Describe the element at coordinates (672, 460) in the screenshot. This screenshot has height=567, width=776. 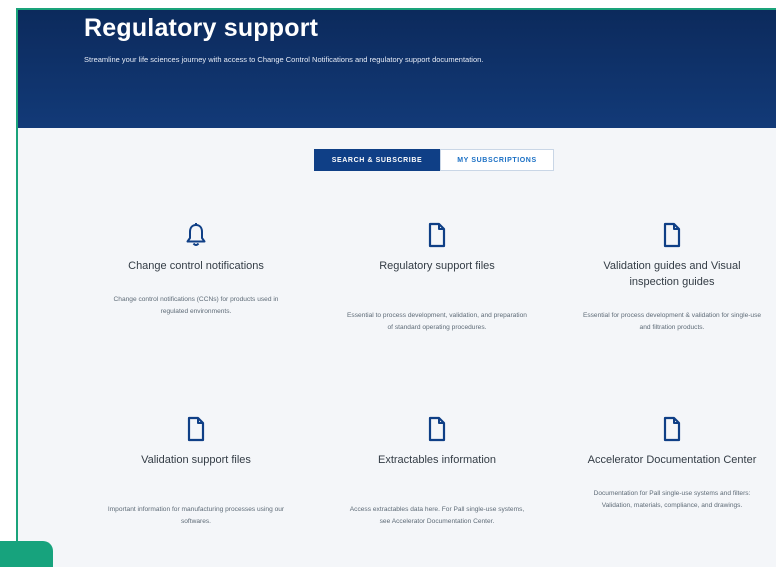
I see `card-title: Accelerator Documentation Center` at that location.